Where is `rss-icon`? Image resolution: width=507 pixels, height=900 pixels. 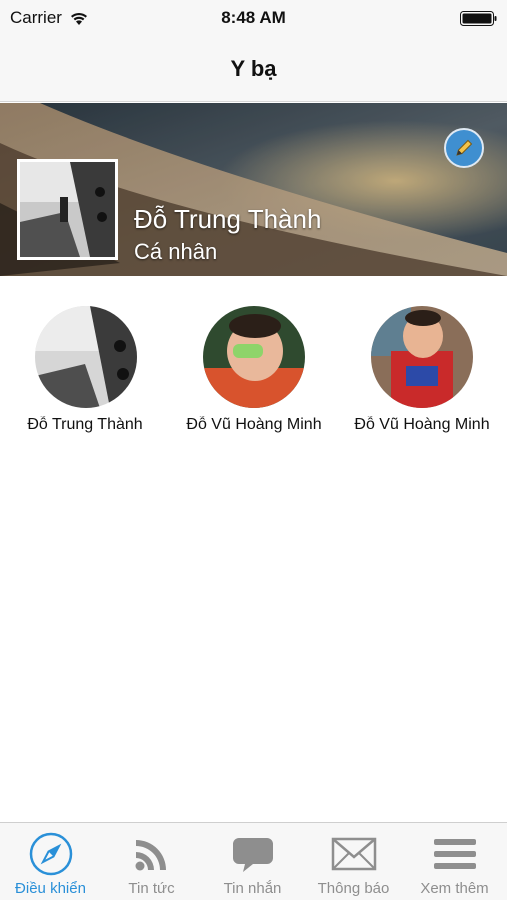
rss-icon is located at coordinates (152, 854).